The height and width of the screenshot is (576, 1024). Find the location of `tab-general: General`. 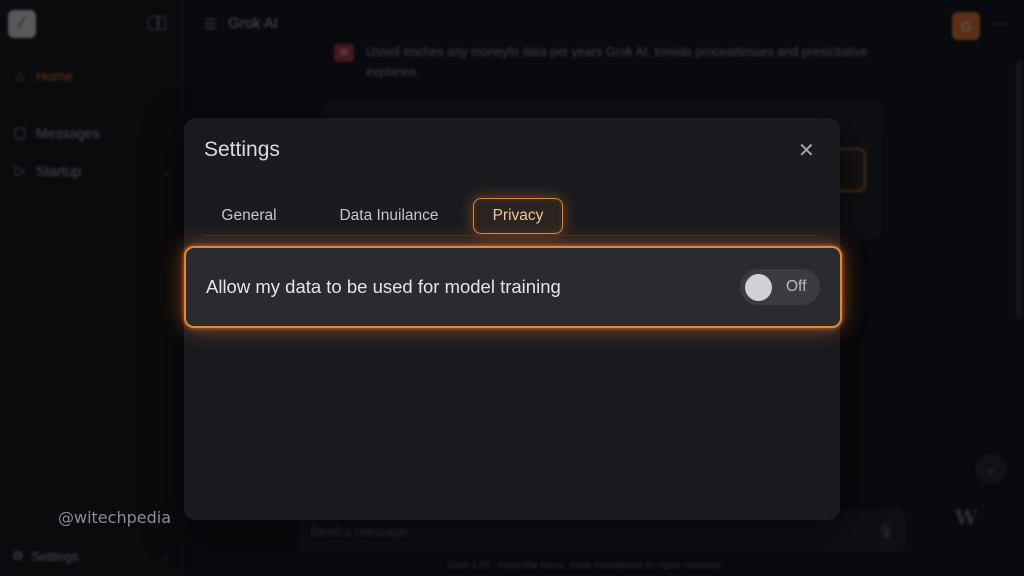

tab-general: General is located at coordinates (249, 216).